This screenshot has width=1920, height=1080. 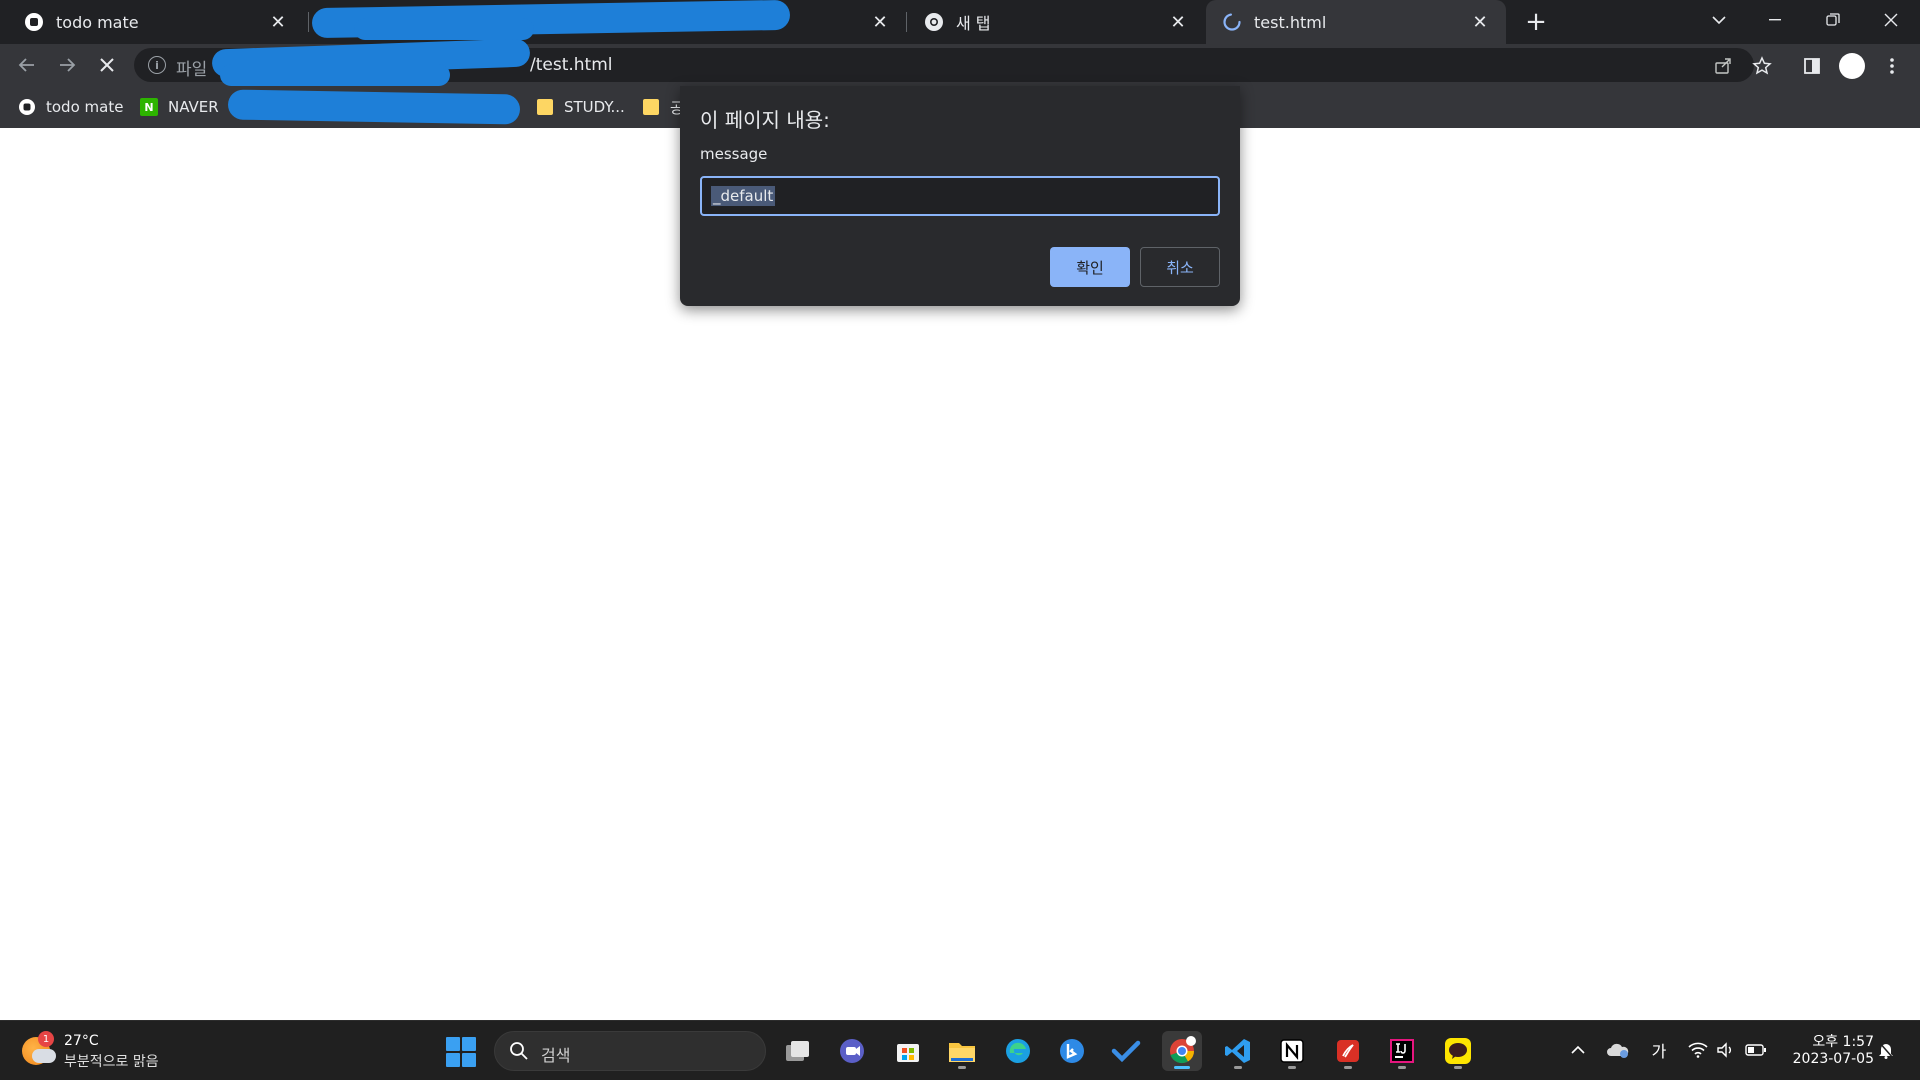 What do you see at coordinates (556, 1055) in the screenshot?
I see `search-placeholder: 검색` at bounding box center [556, 1055].